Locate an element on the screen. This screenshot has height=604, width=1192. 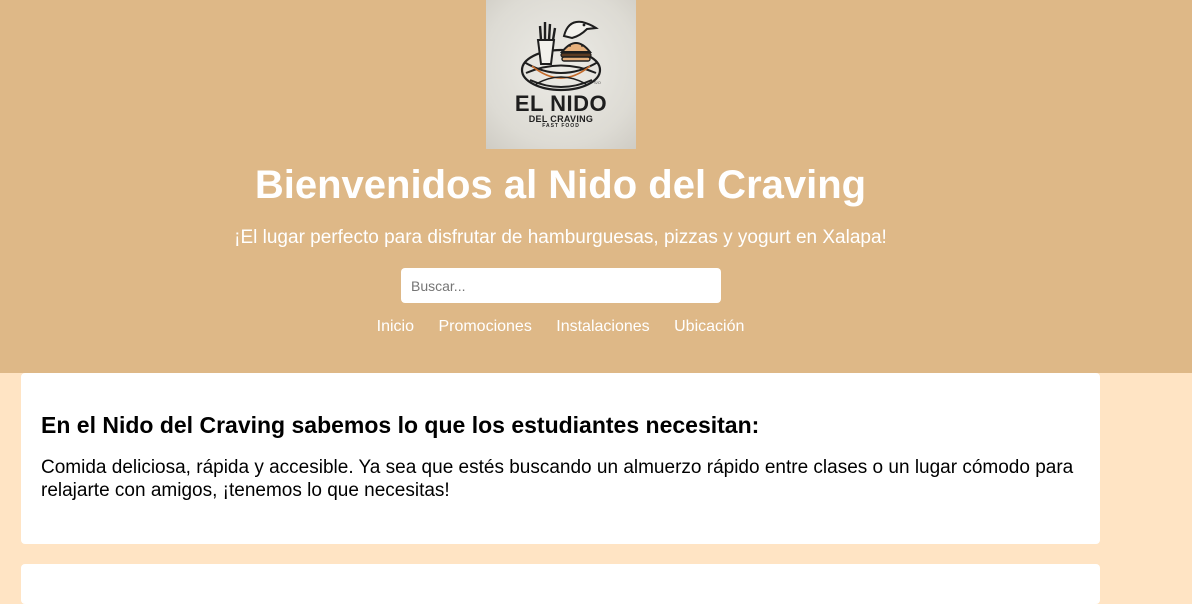
nav-link-instalaciones: Instalaciones is located at coordinates (602, 326).